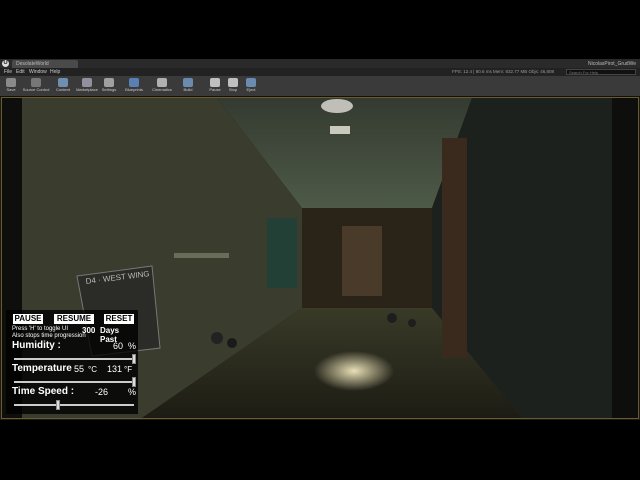 Image resolution: width=640 pixels, height=480 pixels. What do you see at coordinates (79, 369) in the screenshot?
I see `temperature-celsius-value: 55` at bounding box center [79, 369].